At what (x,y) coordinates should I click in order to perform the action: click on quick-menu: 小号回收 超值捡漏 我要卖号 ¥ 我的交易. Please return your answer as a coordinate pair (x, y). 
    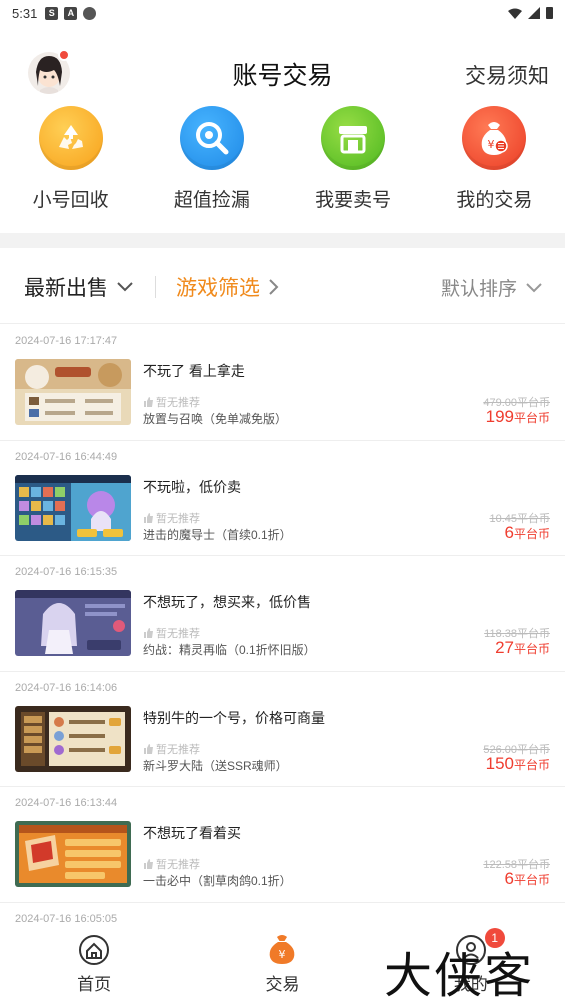
    Looking at the image, I should click on (282, 166).